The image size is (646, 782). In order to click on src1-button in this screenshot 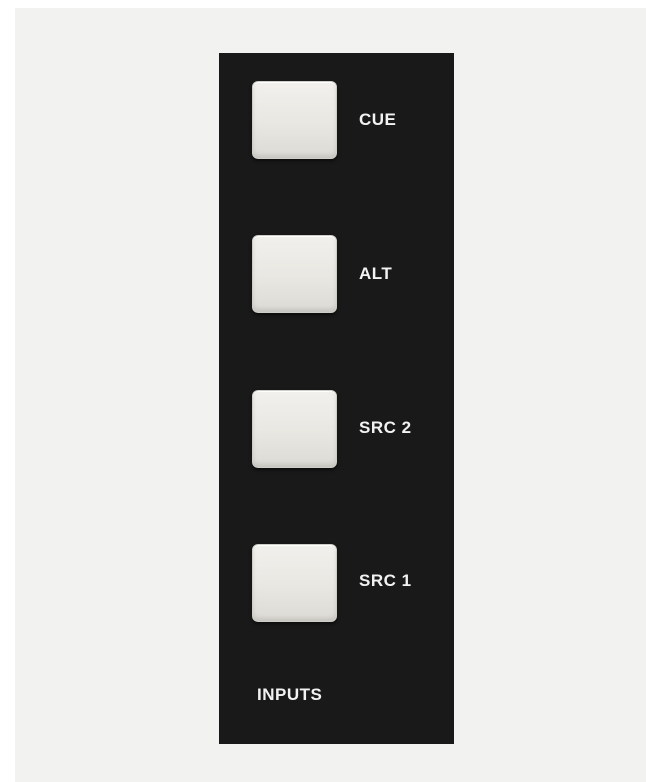, I will do `click(294, 583)`.